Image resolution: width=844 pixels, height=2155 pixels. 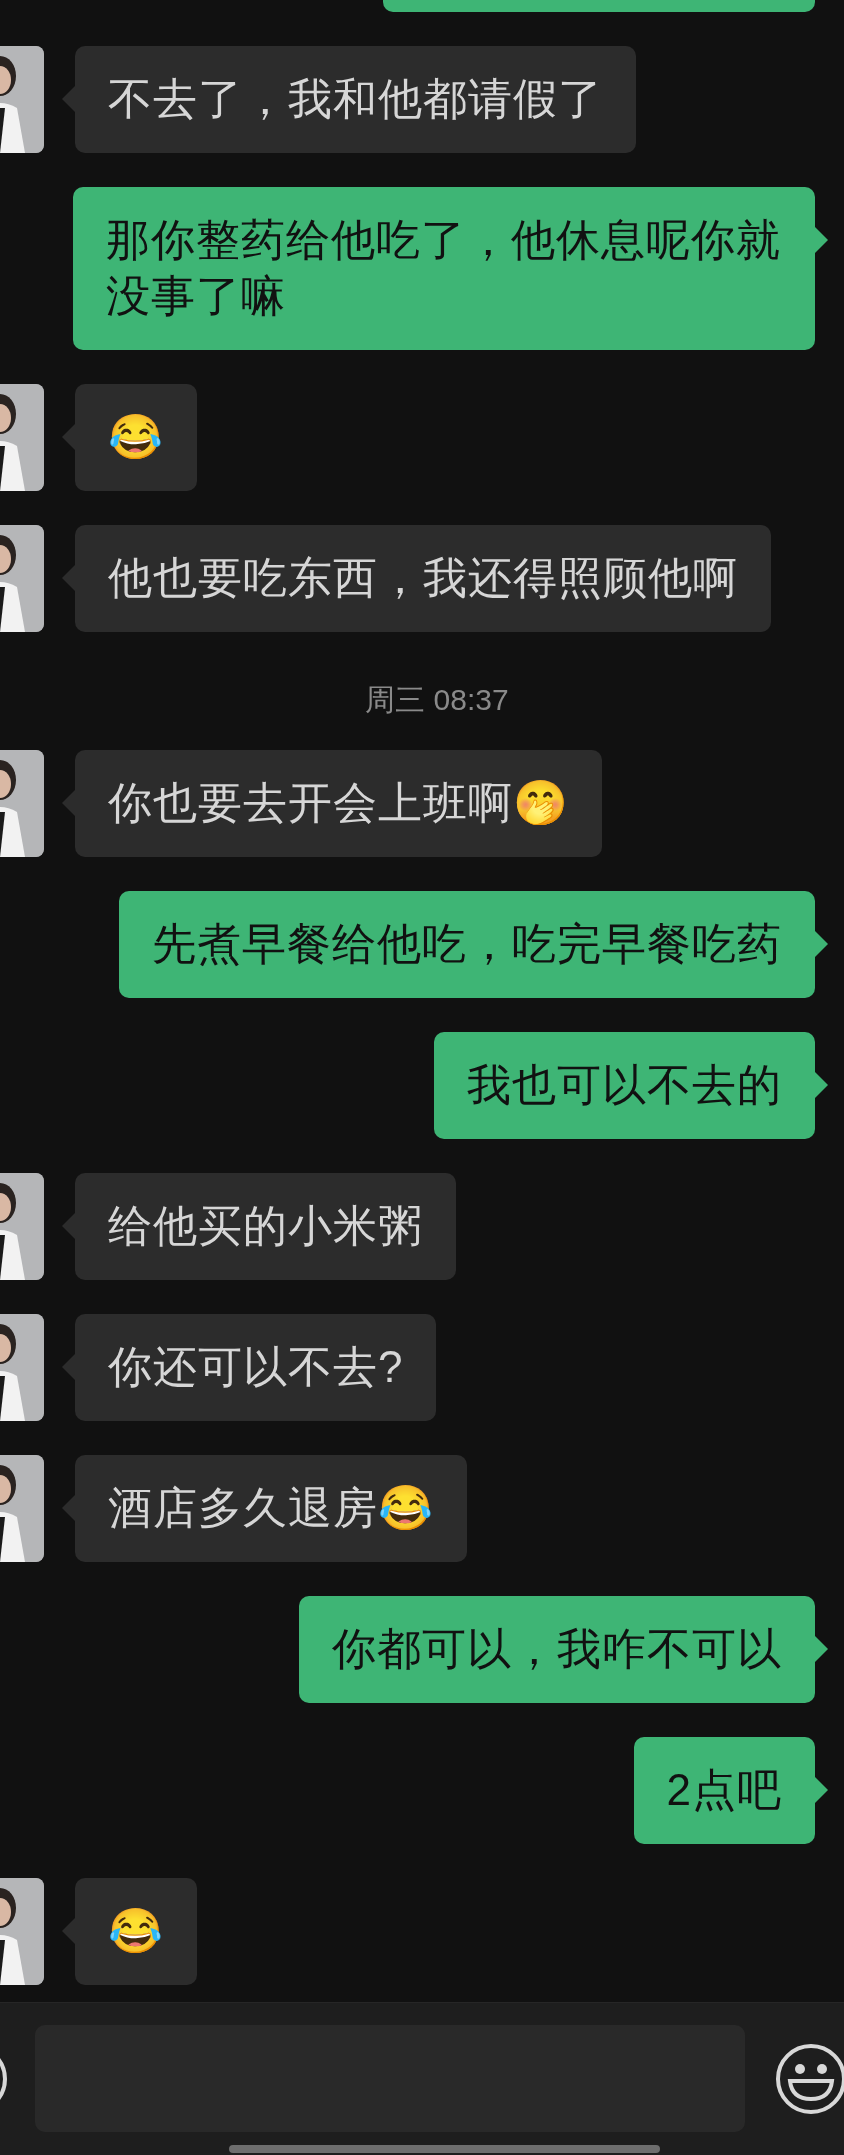 What do you see at coordinates (467, 944) in the screenshot?
I see `message-bubble: 先煮早餐给他吃，吃完早餐吃药` at bounding box center [467, 944].